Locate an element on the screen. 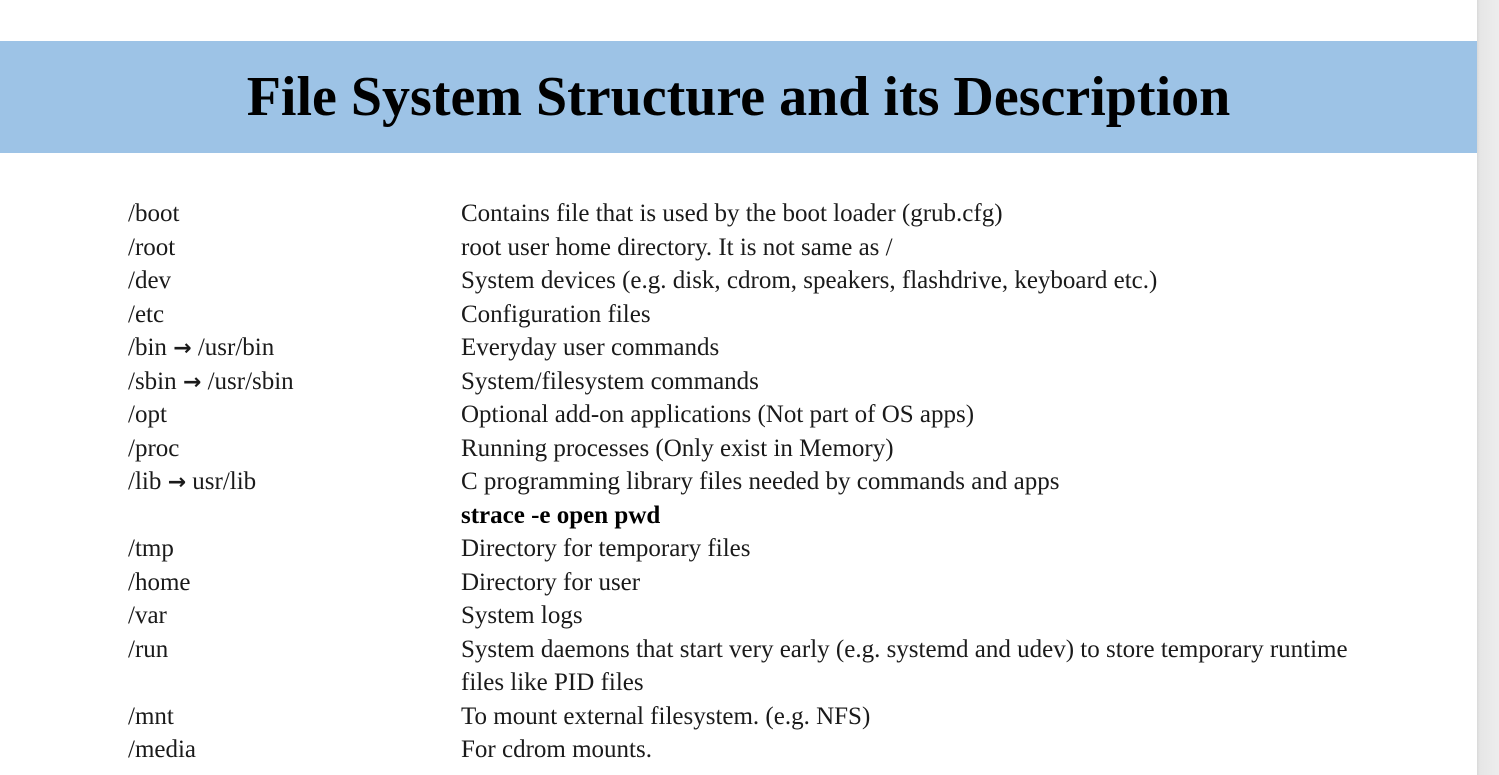 The image size is (1499, 775). path-cell: /dev is located at coordinates (150, 280).